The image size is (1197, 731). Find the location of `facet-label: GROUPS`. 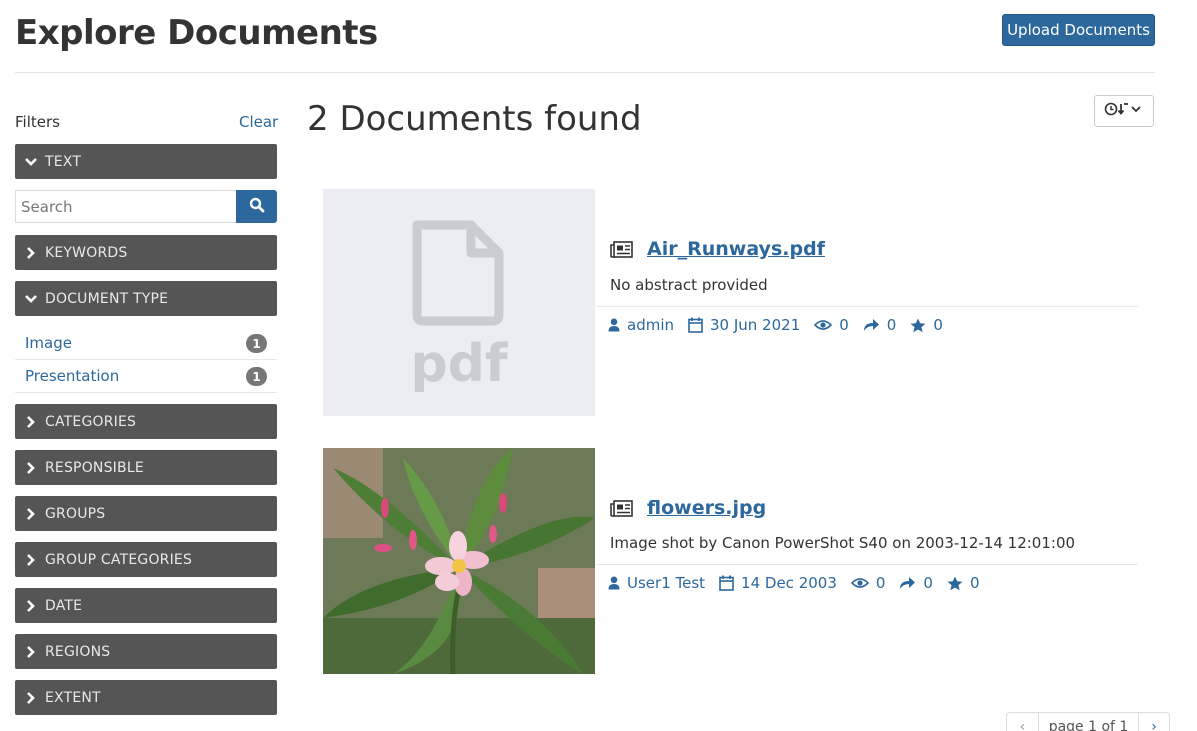

facet-label: GROUPS is located at coordinates (75, 513).